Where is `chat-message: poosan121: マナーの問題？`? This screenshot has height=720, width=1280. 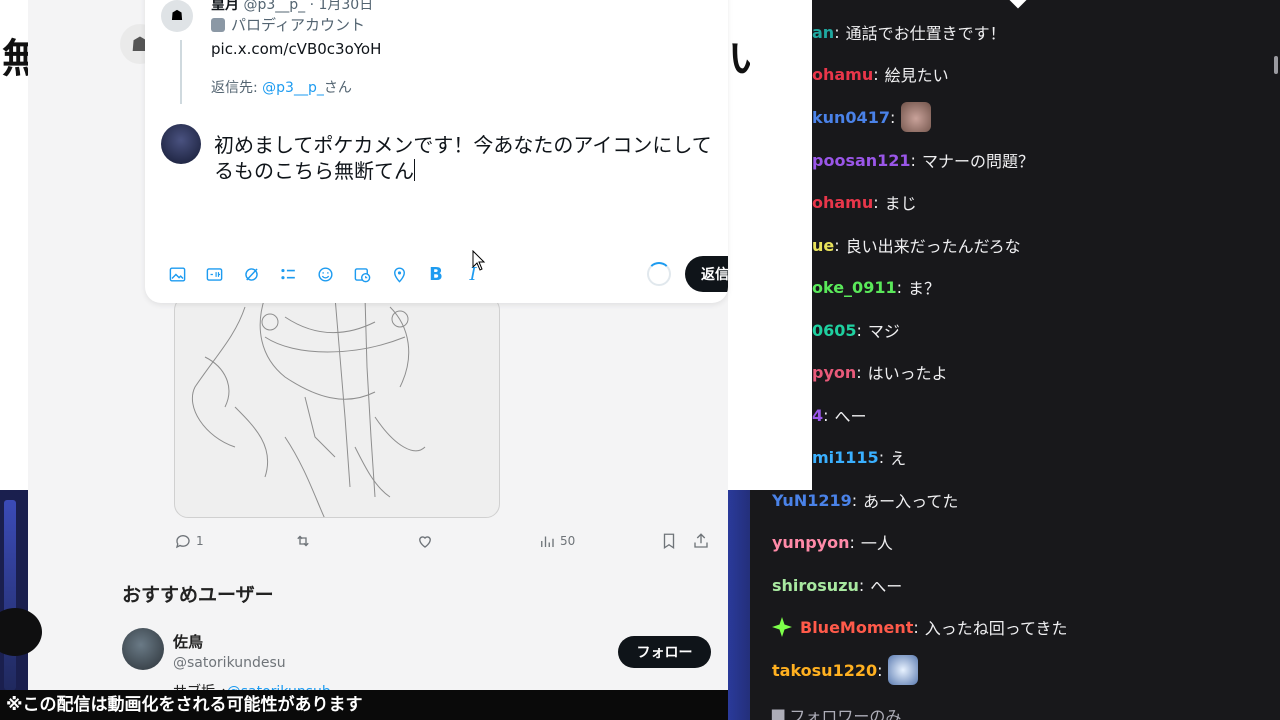
chat-message: poosan121: マナーの問題？ is located at coordinates (923, 160).